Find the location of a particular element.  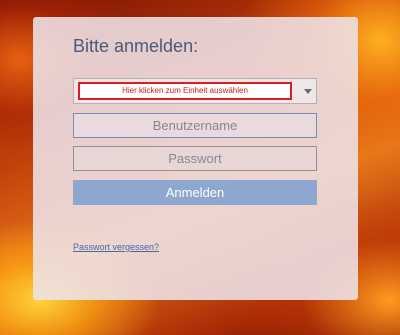

username-input: Benutzername is located at coordinates (195, 125).